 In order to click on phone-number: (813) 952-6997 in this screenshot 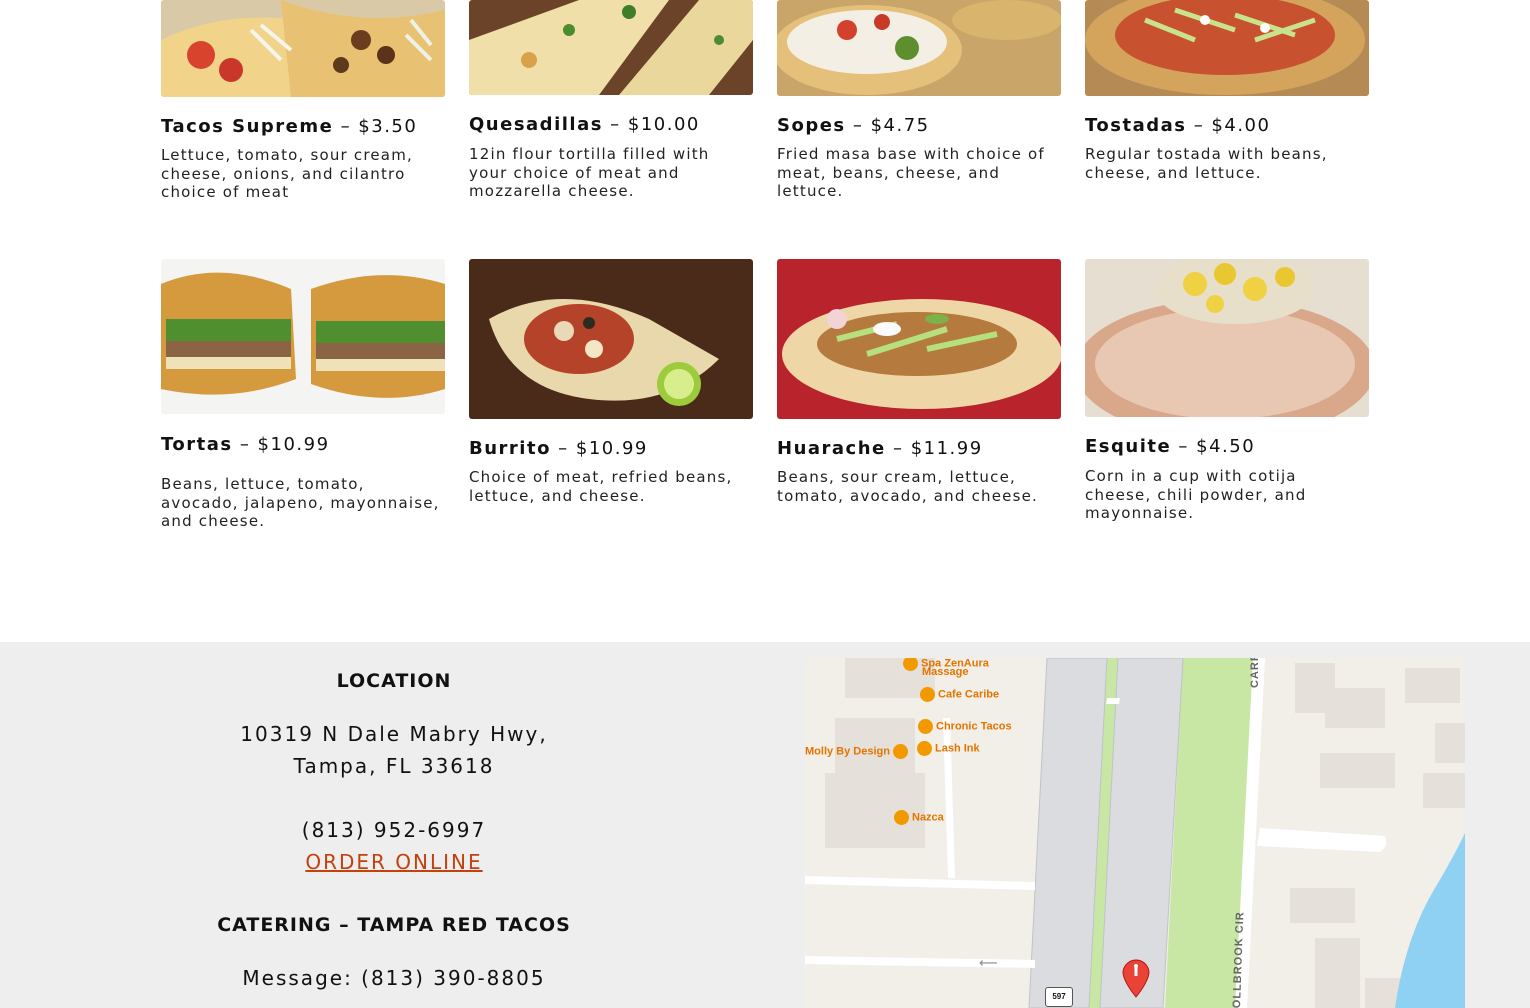, I will do `click(394, 830)`.